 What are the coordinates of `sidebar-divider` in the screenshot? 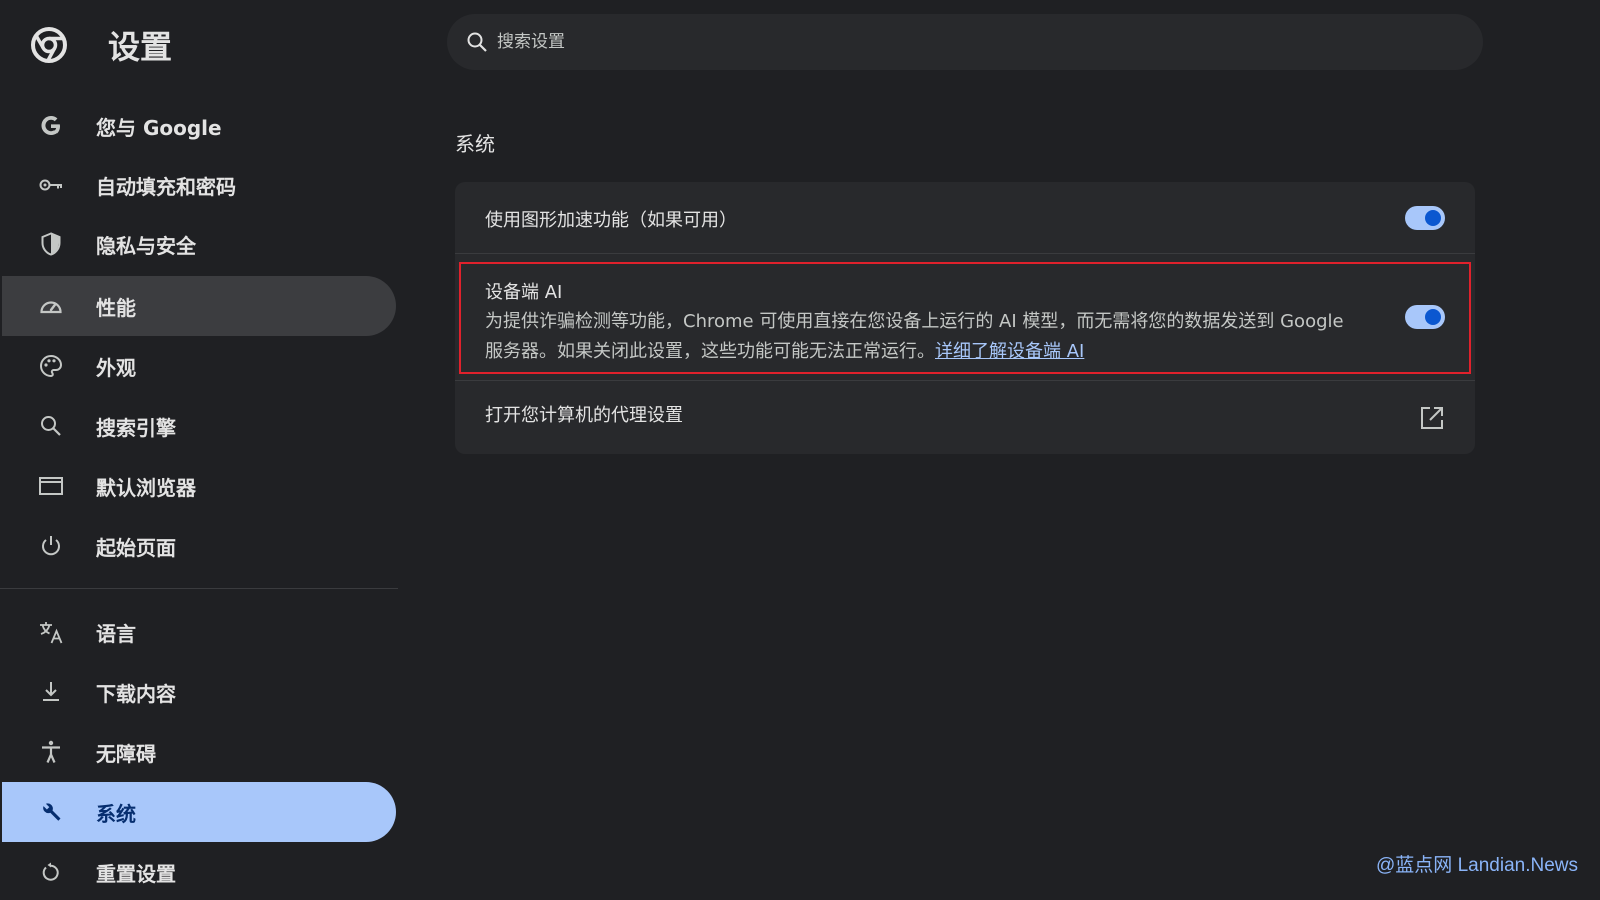 It's located at (199, 588).